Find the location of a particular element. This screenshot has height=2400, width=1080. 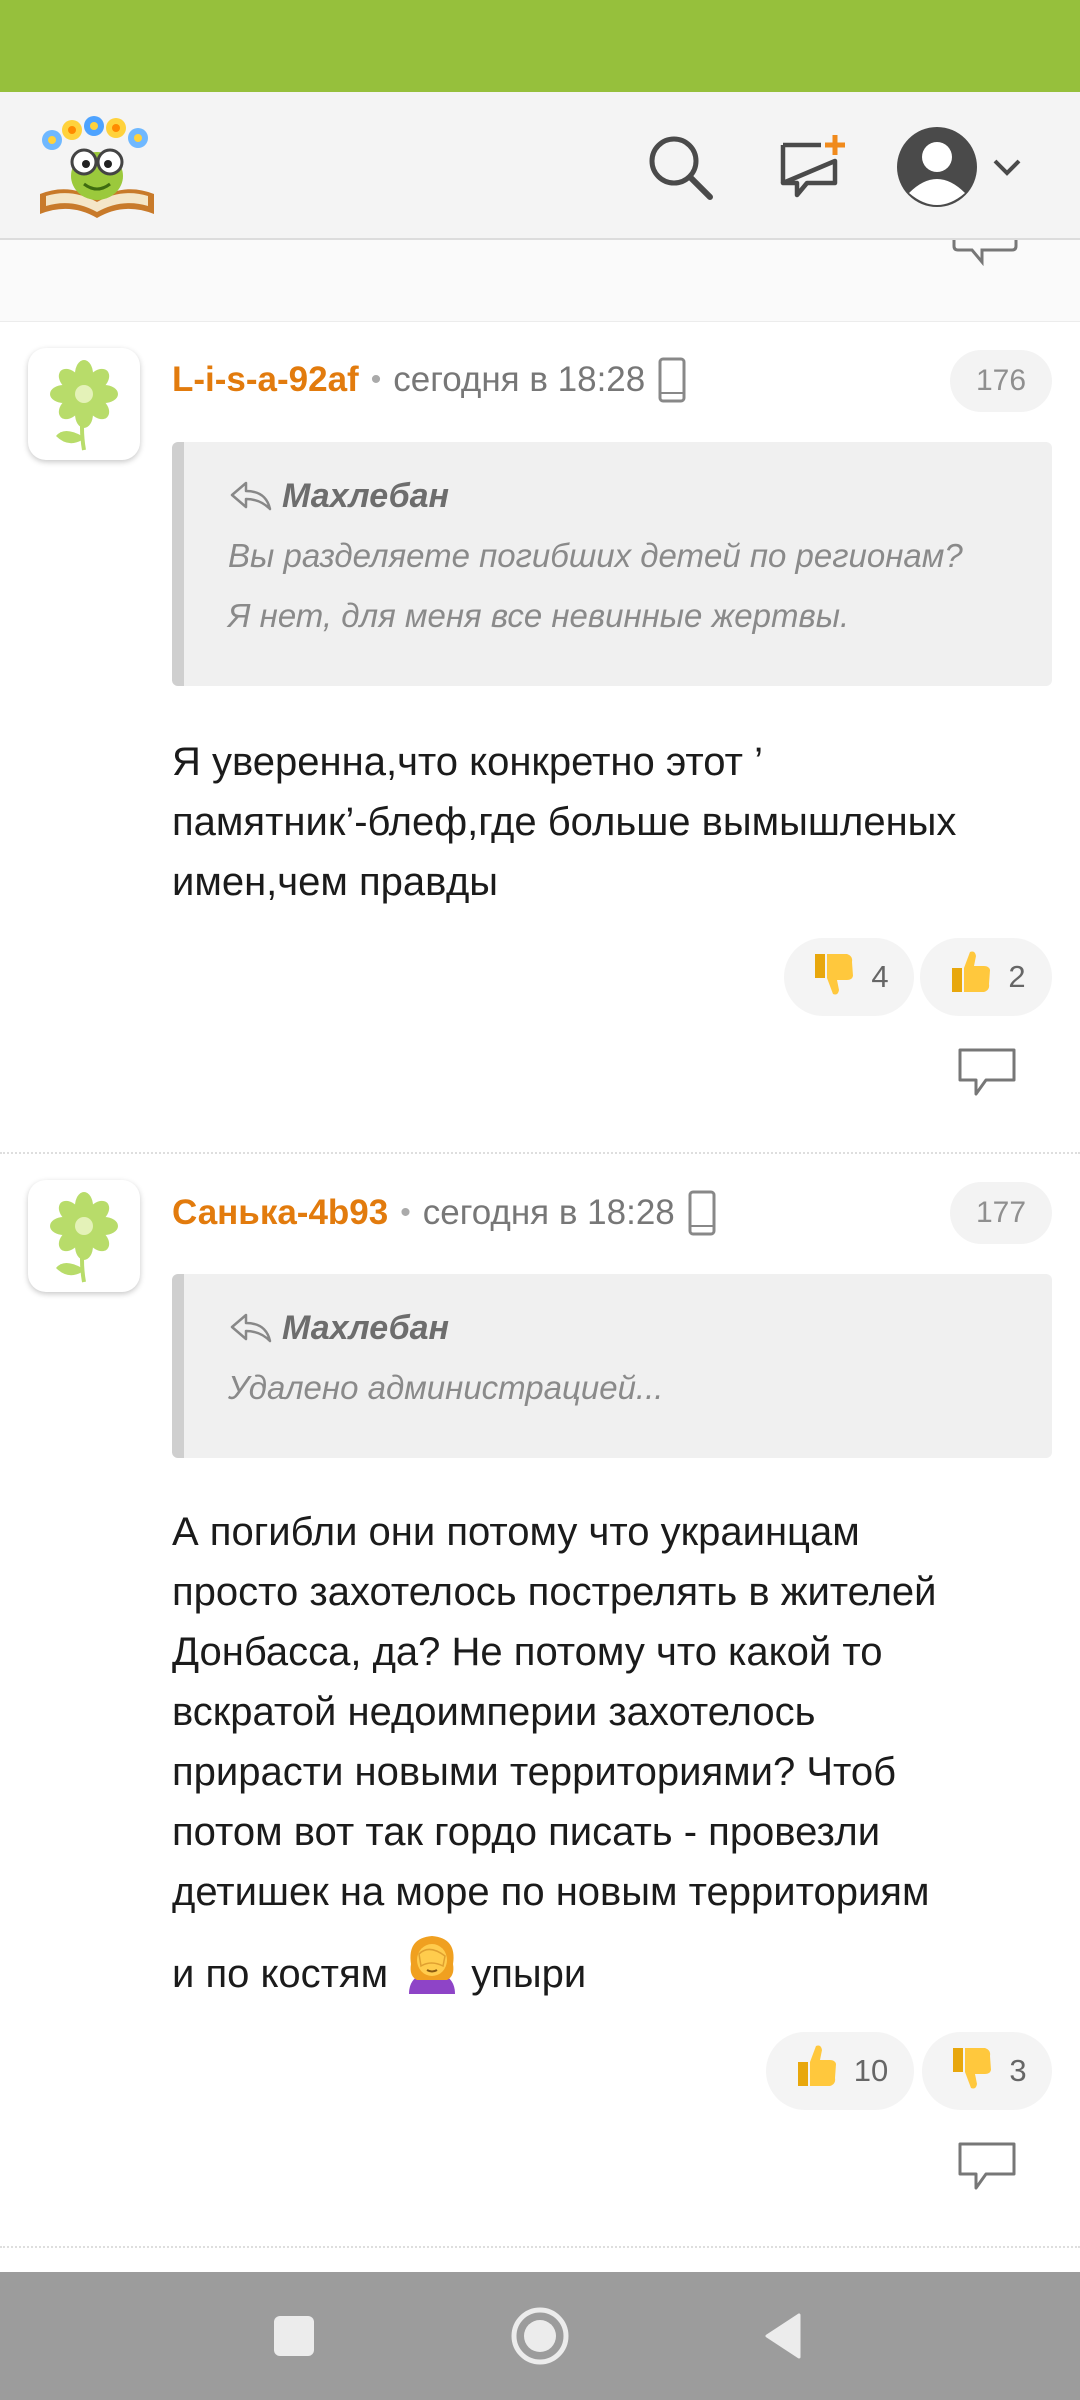

like-button: 10 is located at coordinates (840, 2071).